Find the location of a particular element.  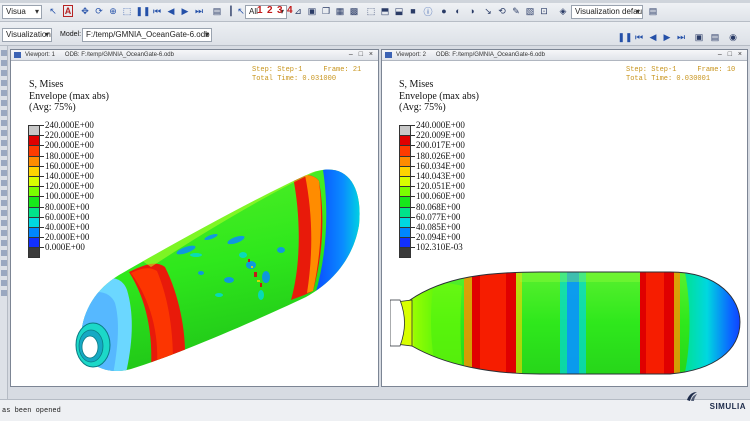

orient-icon: ⊿ is located at coordinates (298, 11).